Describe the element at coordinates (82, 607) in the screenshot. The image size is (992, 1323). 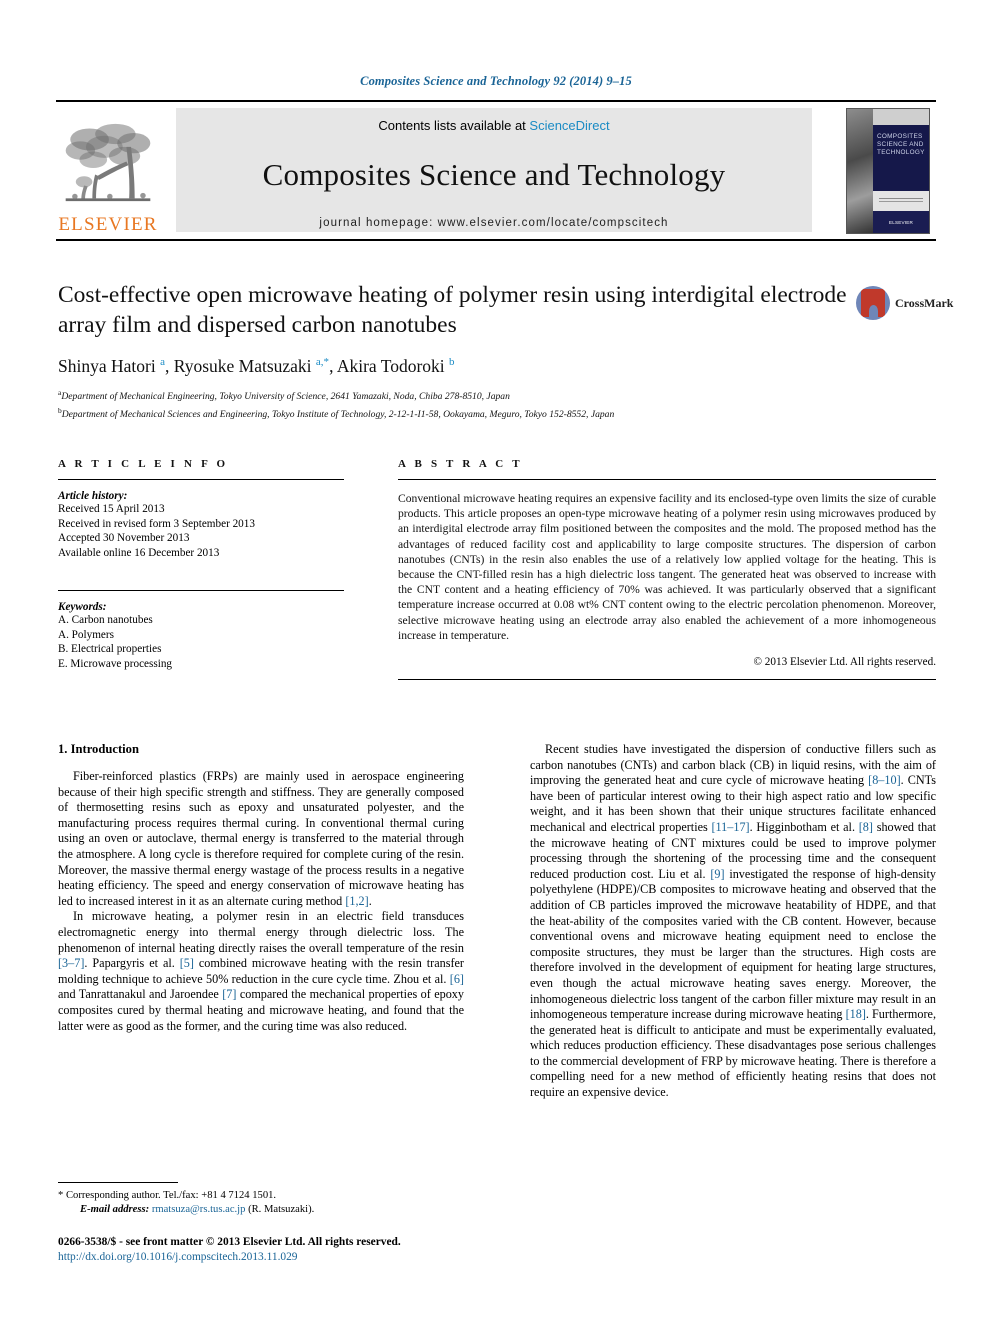
I see `keywords-label: Keywords:` at that location.